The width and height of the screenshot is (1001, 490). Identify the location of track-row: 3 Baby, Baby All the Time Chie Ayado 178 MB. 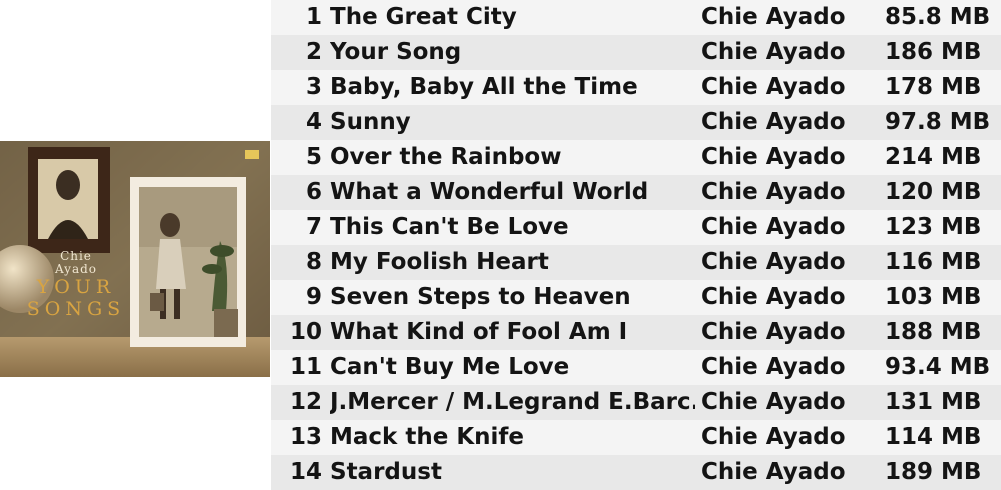
(636, 87).